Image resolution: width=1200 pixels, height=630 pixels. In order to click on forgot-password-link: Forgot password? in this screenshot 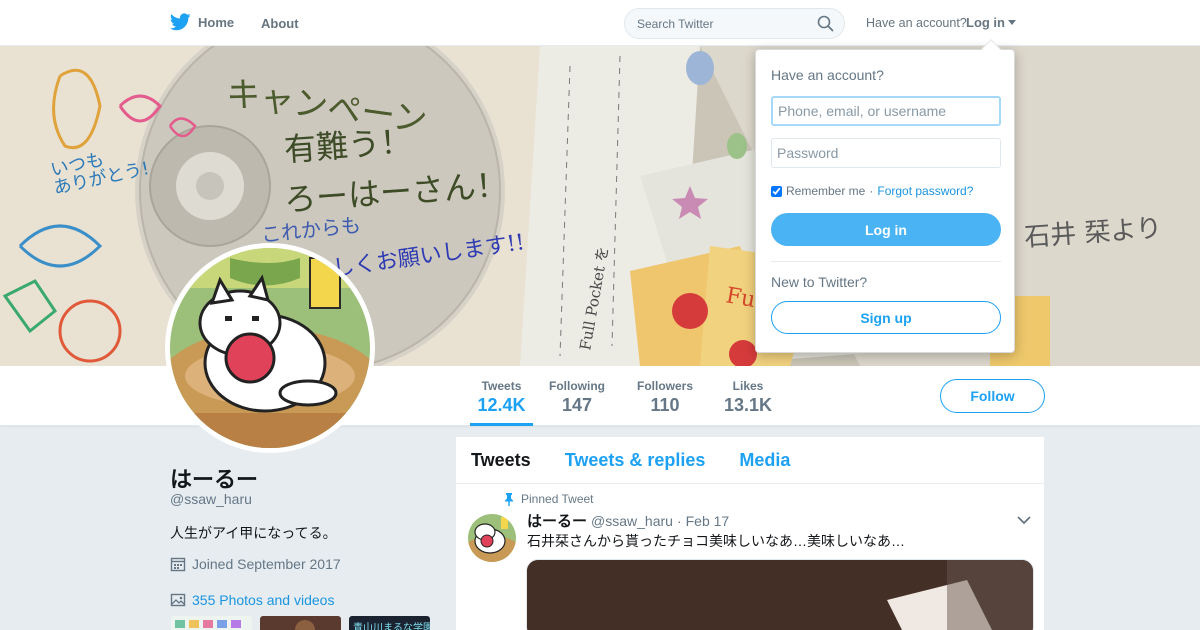, I will do `click(925, 191)`.